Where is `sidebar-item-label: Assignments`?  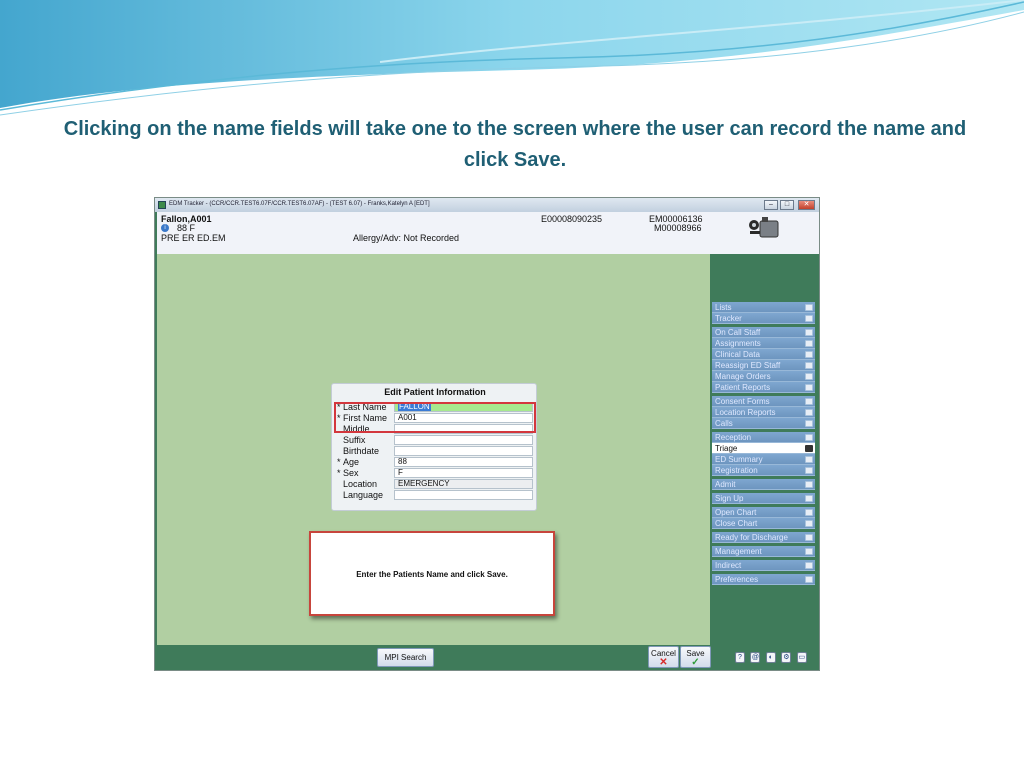 sidebar-item-label: Assignments is located at coordinates (738, 343).